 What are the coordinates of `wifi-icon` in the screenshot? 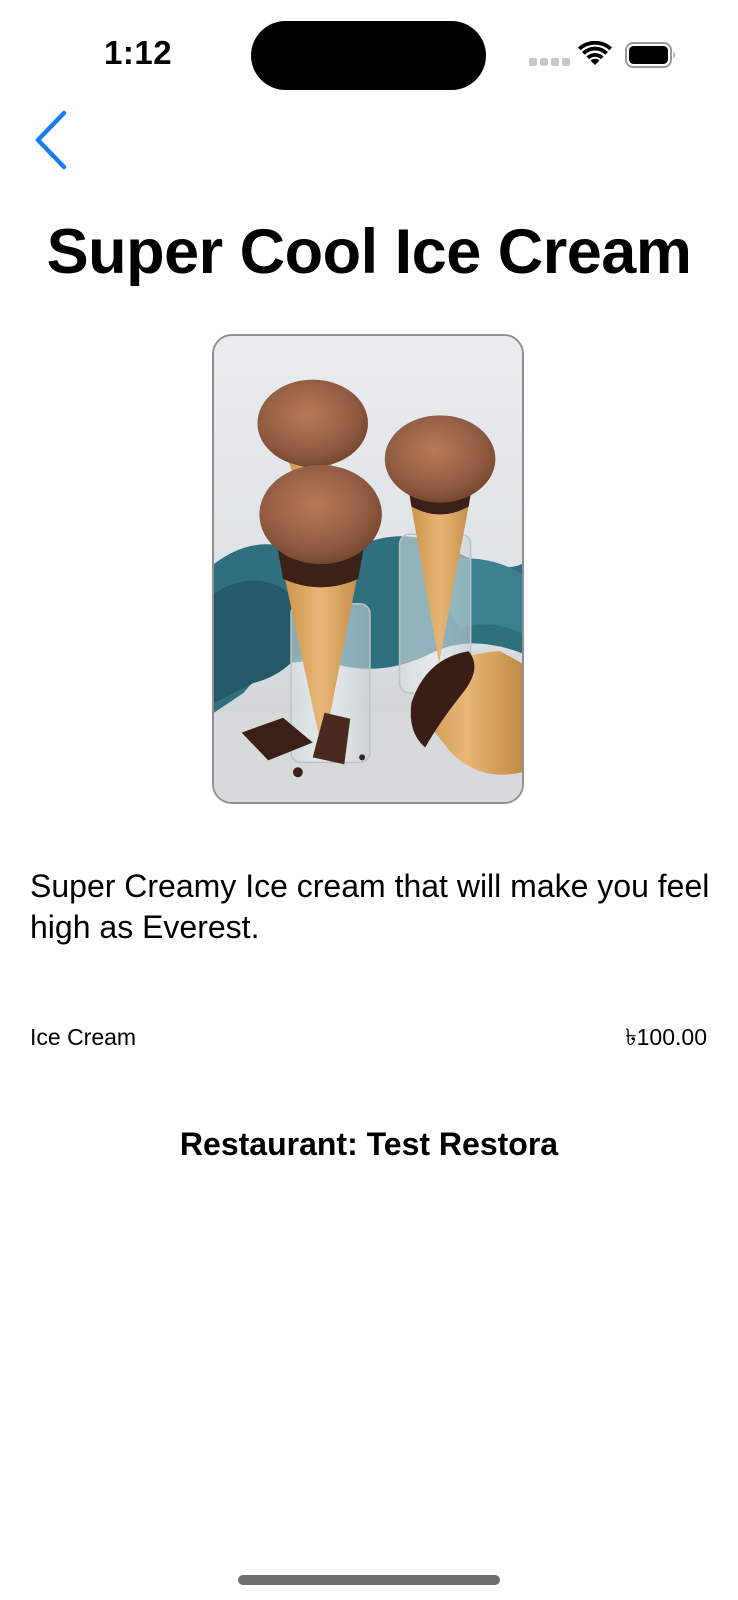 It's located at (595, 53).